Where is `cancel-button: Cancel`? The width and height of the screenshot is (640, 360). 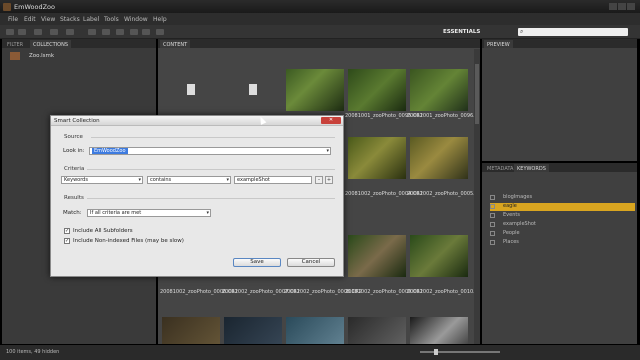
cancel-button: Cancel is located at coordinates (311, 262).